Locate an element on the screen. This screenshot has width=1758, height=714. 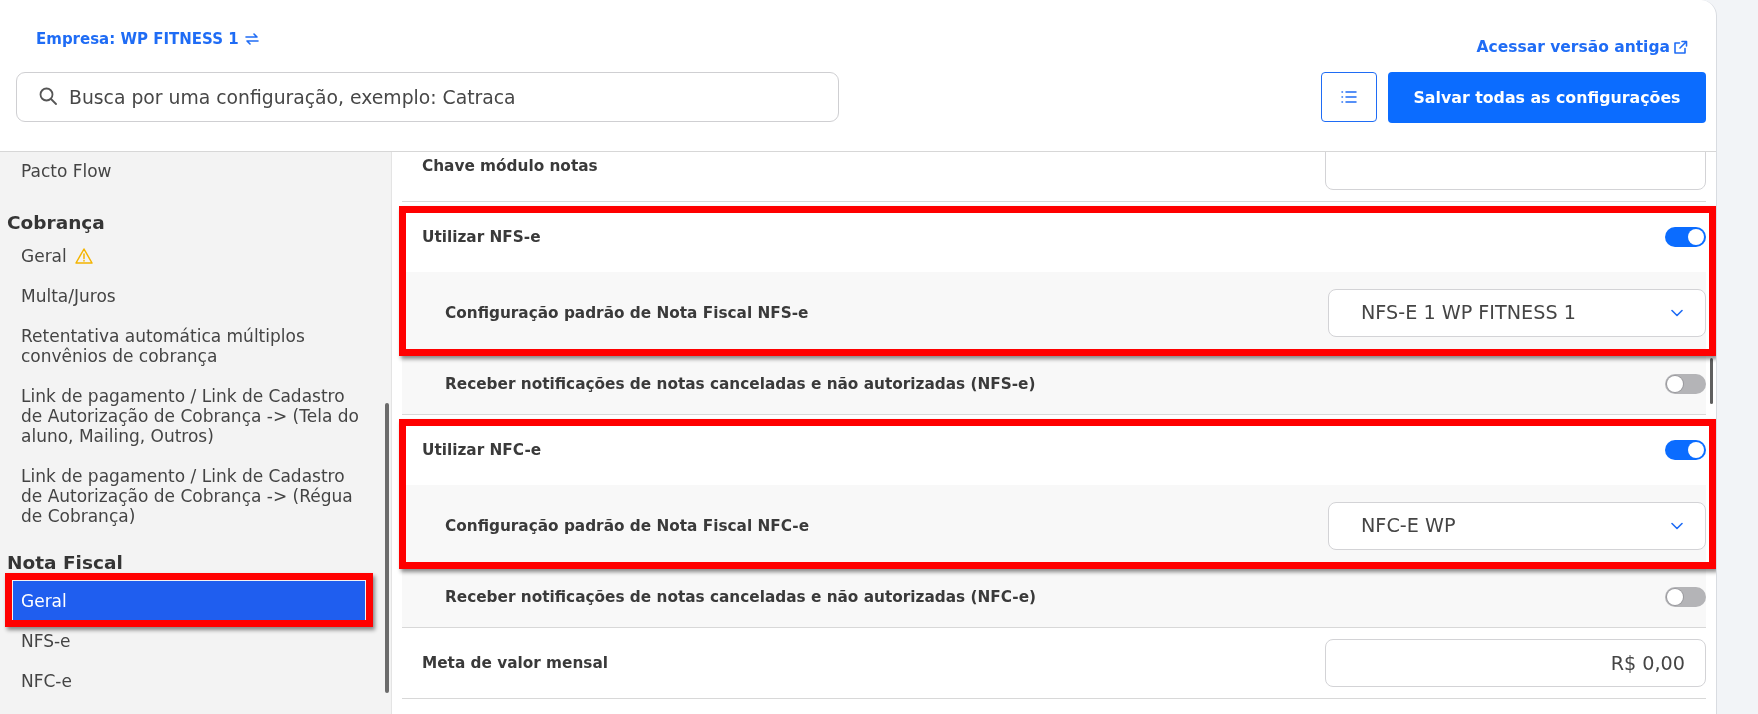
setting-label: Utilizar NFS-e is located at coordinates (481, 237).